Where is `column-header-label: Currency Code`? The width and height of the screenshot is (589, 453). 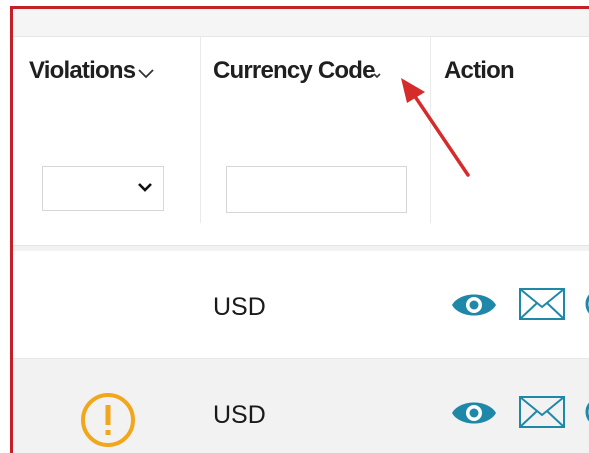
column-header-label: Currency Code is located at coordinates (294, 70).